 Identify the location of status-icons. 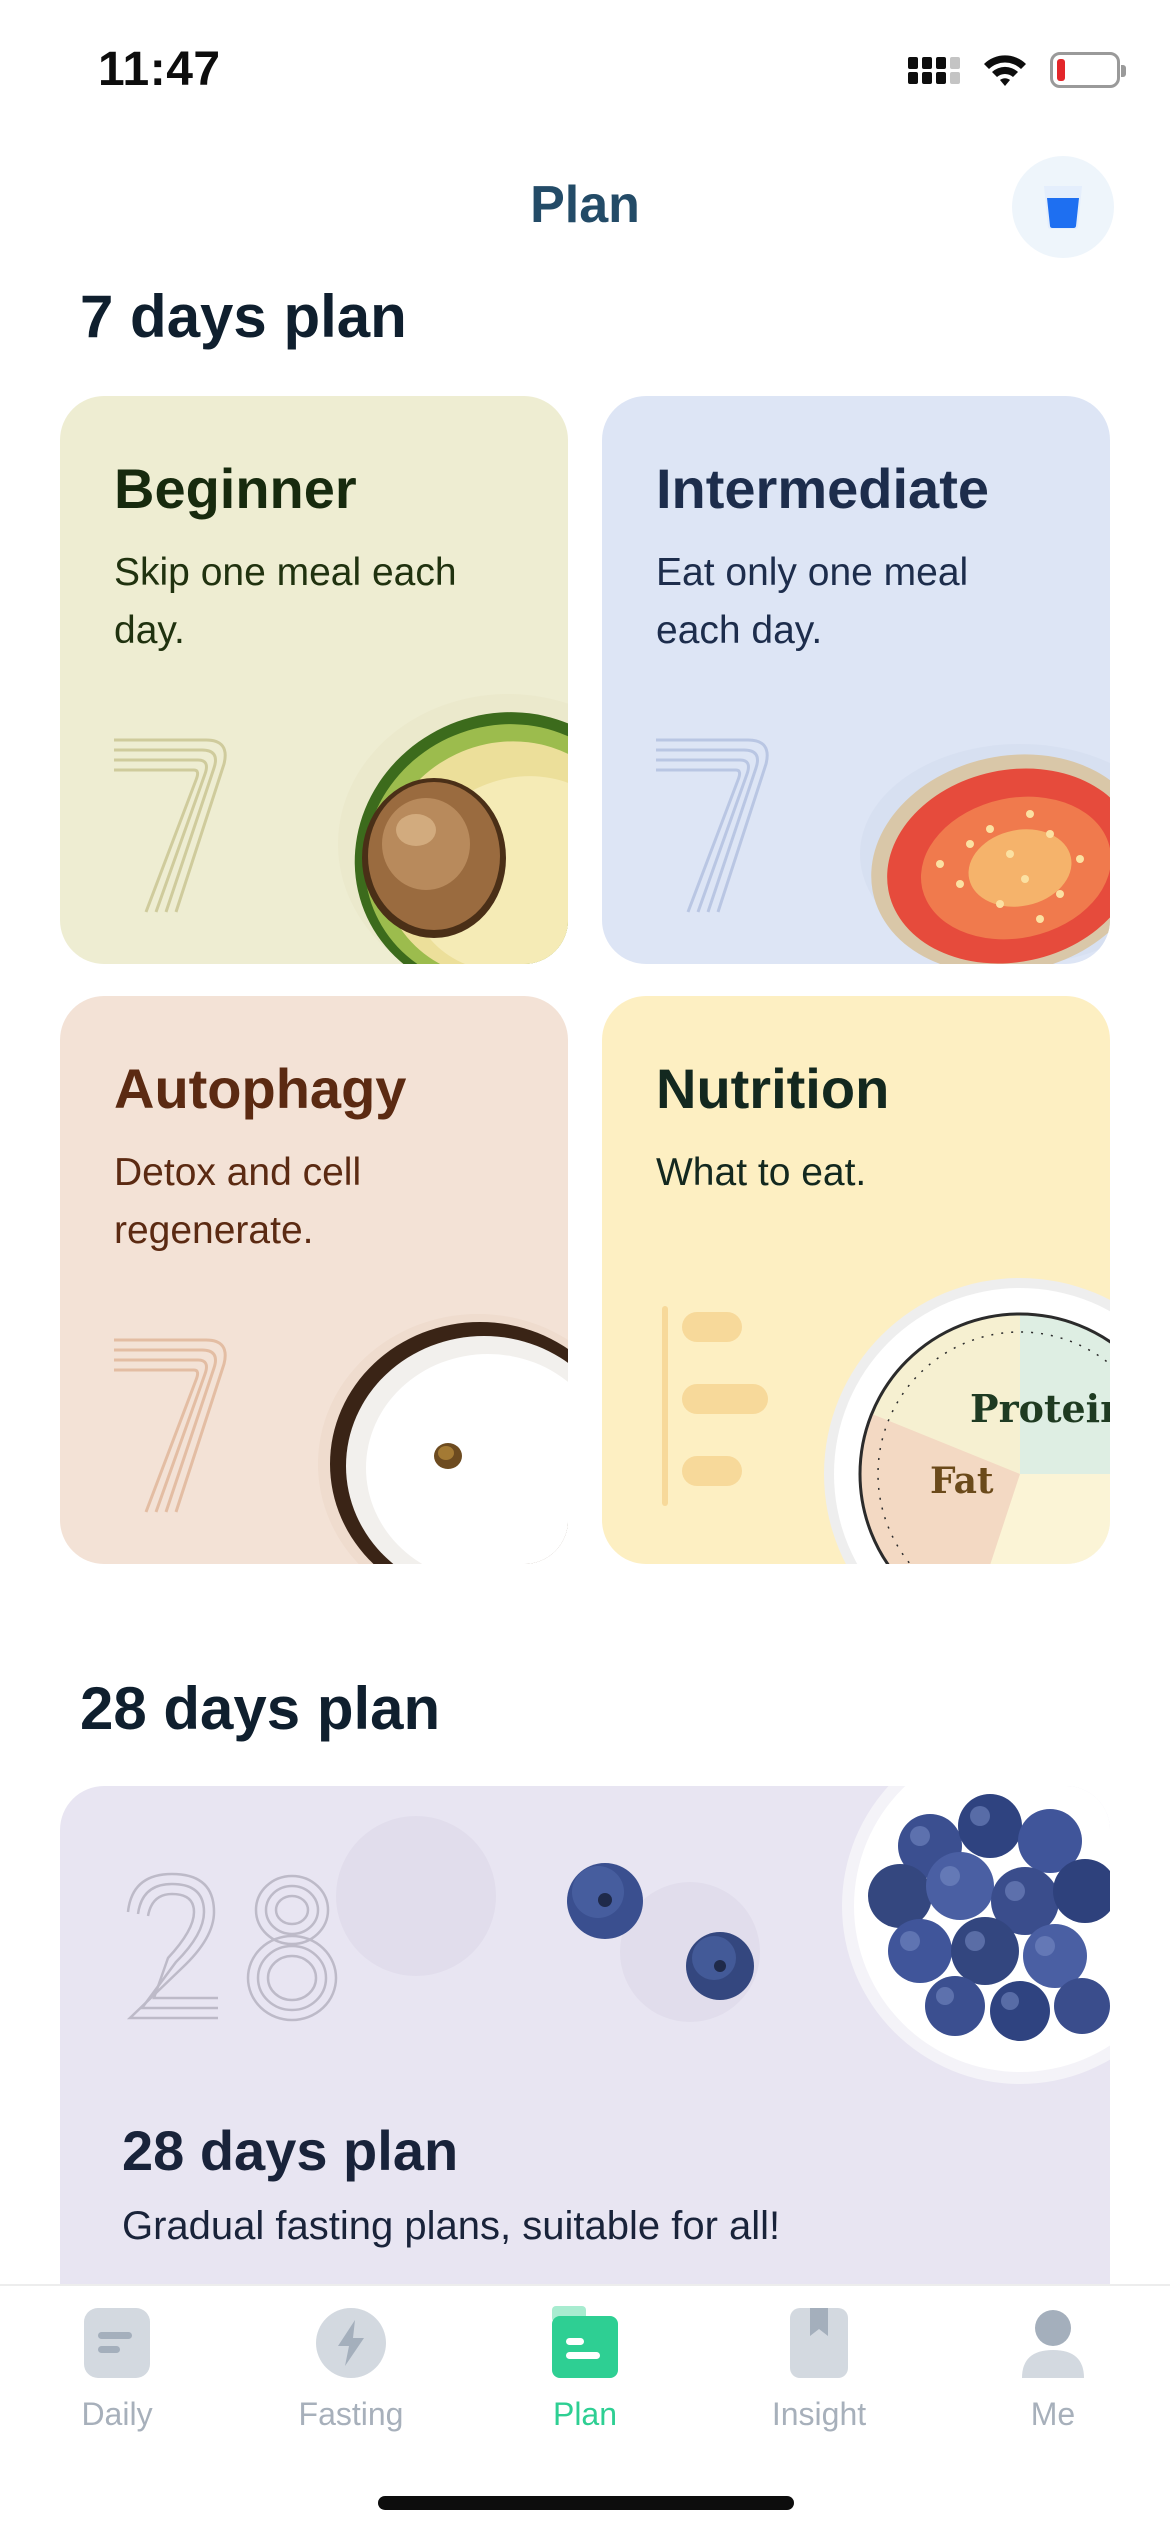
(1017, 70).